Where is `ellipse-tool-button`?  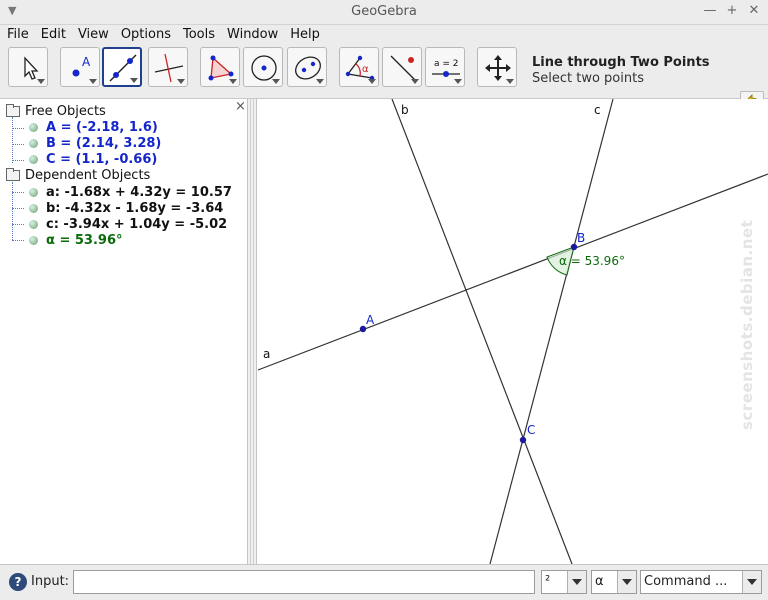 ellipse-tool-button is located at coordinates (307, 67).